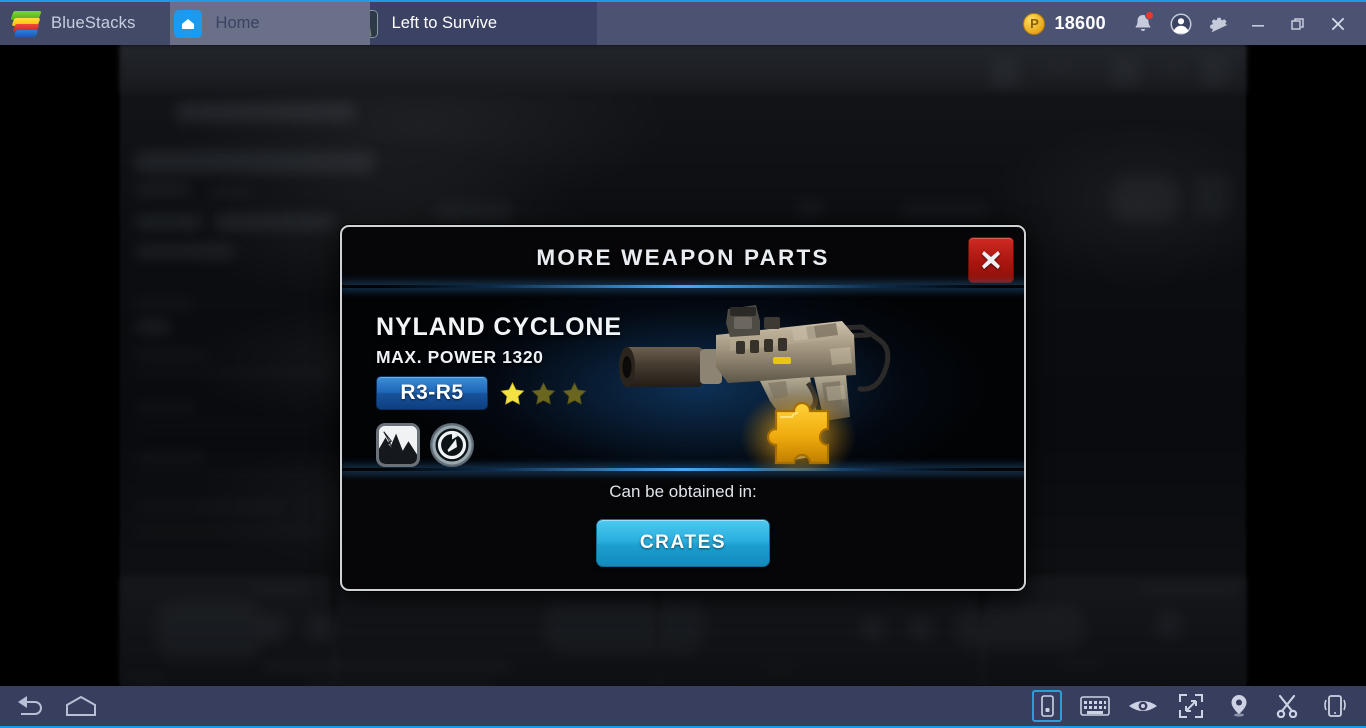 The image size is (1366, 728). I want to click on settings-gear-icon, so click(1219, 23).